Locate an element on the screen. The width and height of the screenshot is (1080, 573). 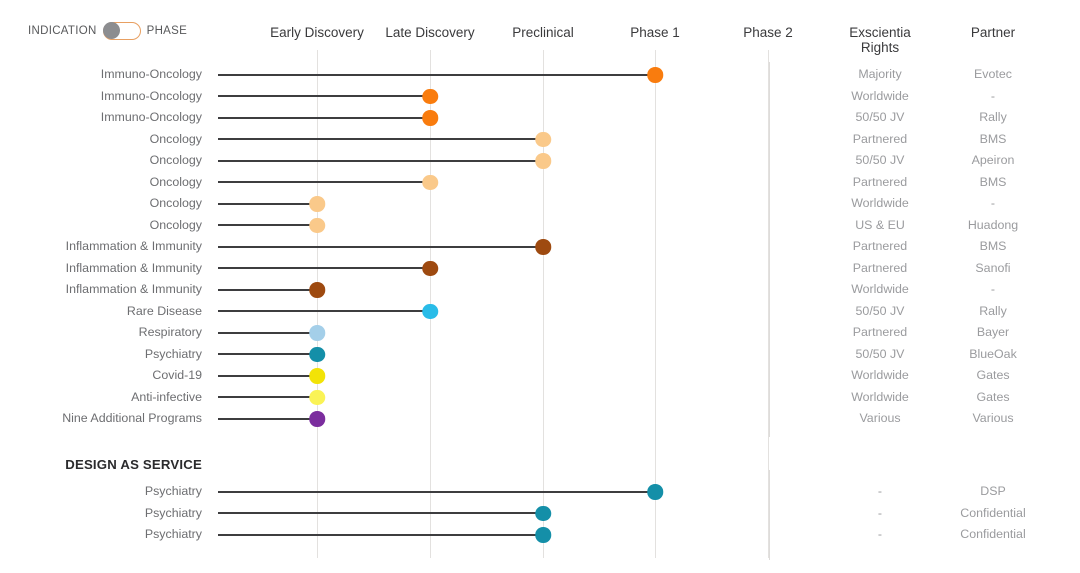
table-row: Inflammation & Immunity Worldwide - is located at coordinates (540, 290).